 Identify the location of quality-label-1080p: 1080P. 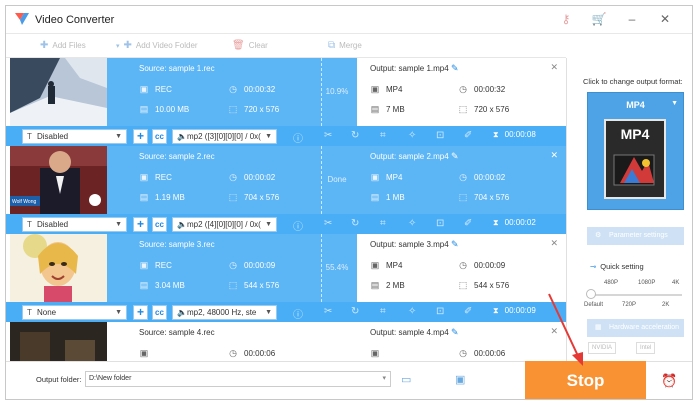
(647, 283).